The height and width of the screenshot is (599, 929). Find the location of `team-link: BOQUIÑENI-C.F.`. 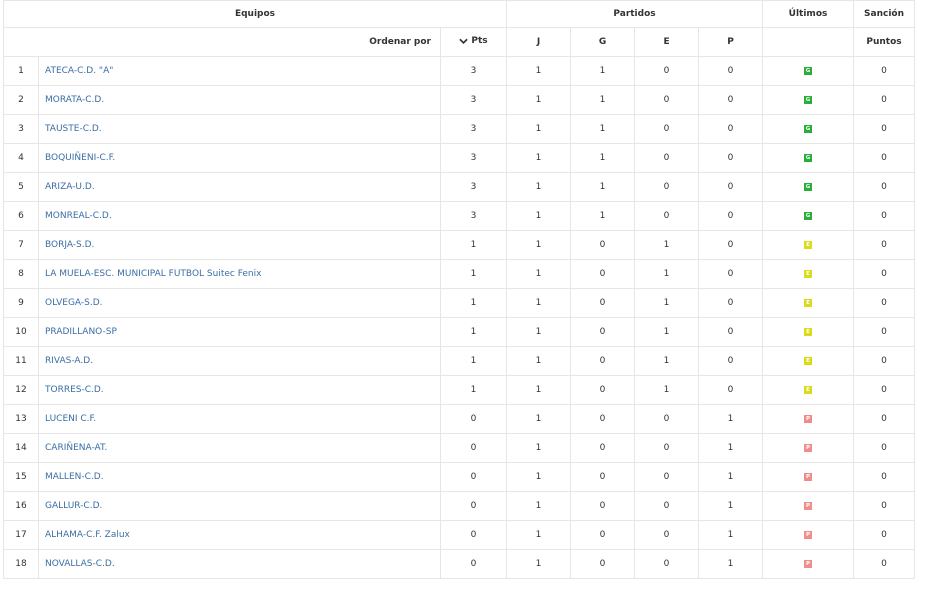

team-link: BOQUIÑENI-C.F. is located at coordinates (80, 158).